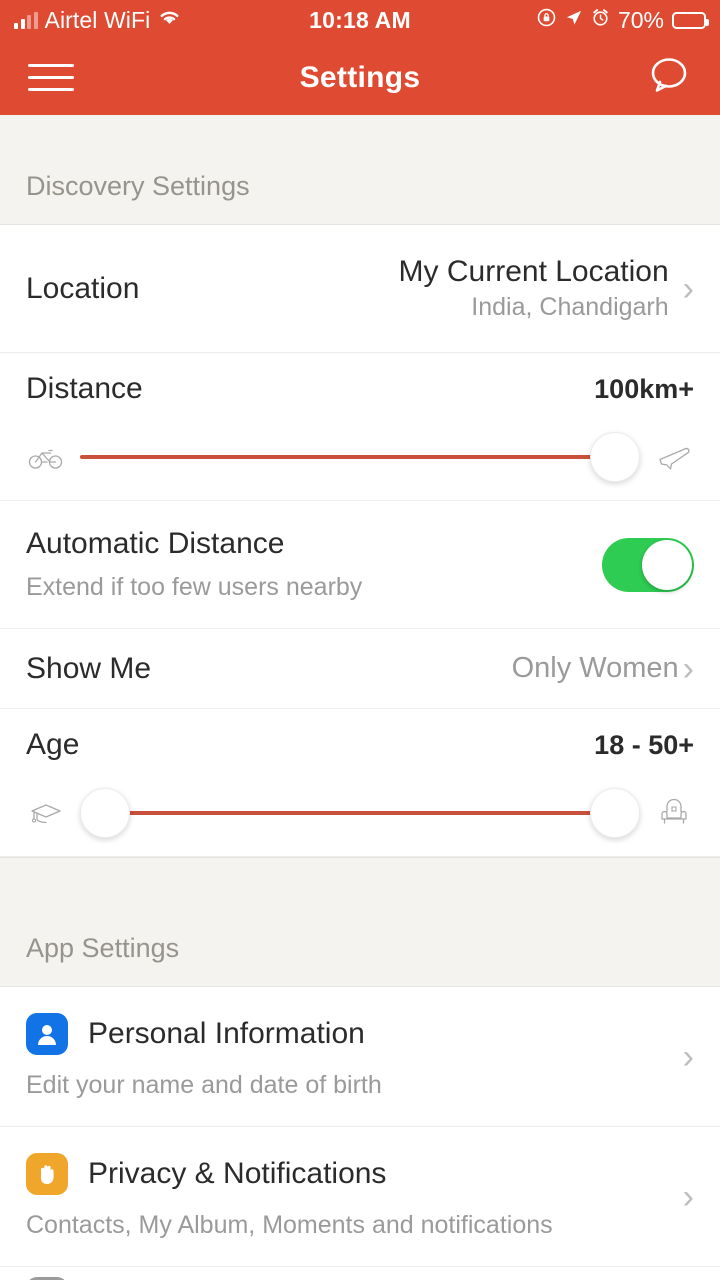 The image size is (720, 1280). I want to click on age-slider-fill, so click(360, 812).